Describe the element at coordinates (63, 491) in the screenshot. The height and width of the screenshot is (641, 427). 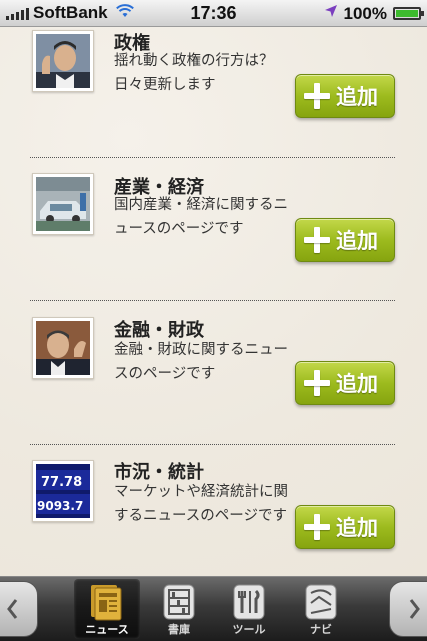
I see `stock-board-photo: 77.78 9093.7` at that location.